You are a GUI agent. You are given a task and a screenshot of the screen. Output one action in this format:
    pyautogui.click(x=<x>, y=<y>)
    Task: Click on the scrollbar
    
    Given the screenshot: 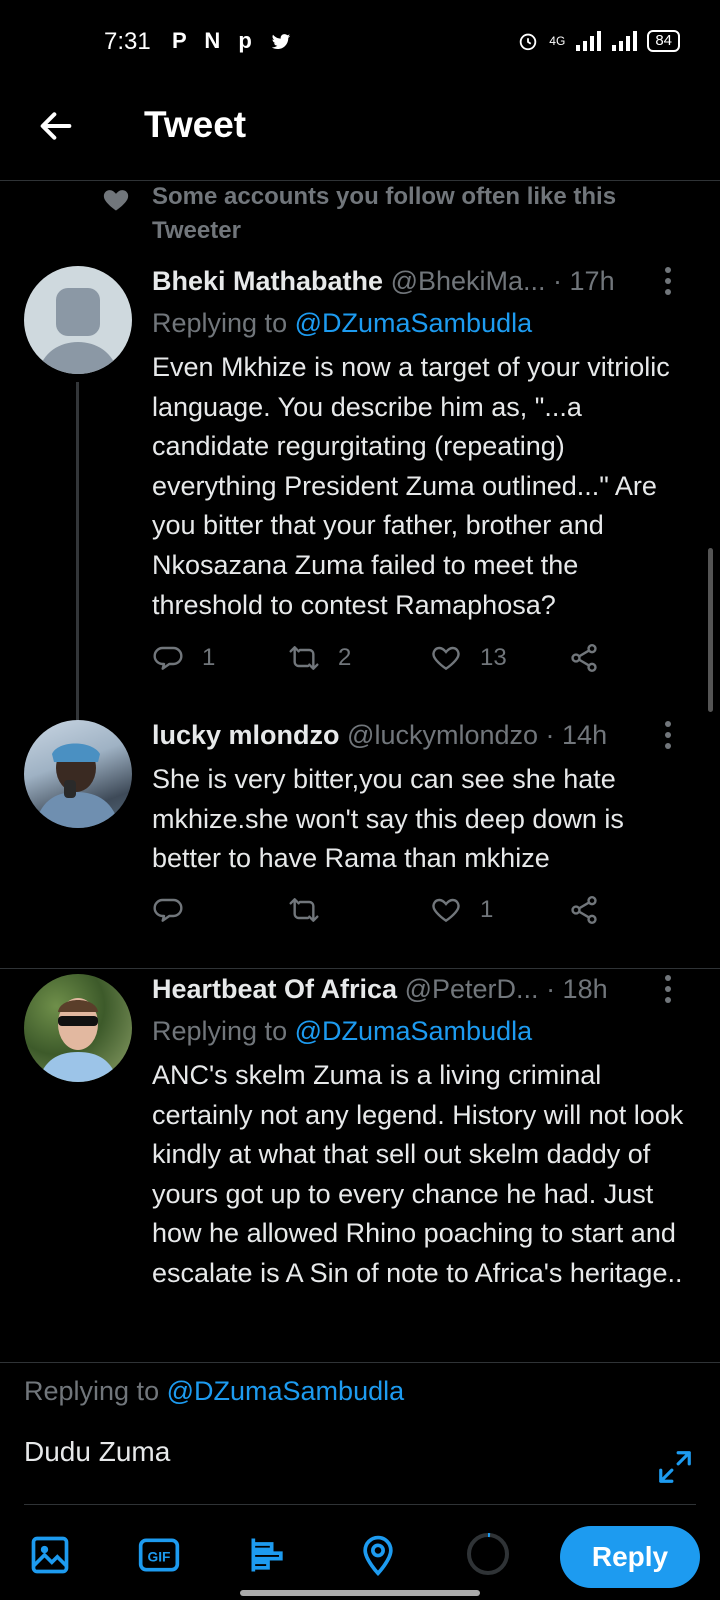 What is the action you would take?
    pyautogui.click(x=710, y=630)
    